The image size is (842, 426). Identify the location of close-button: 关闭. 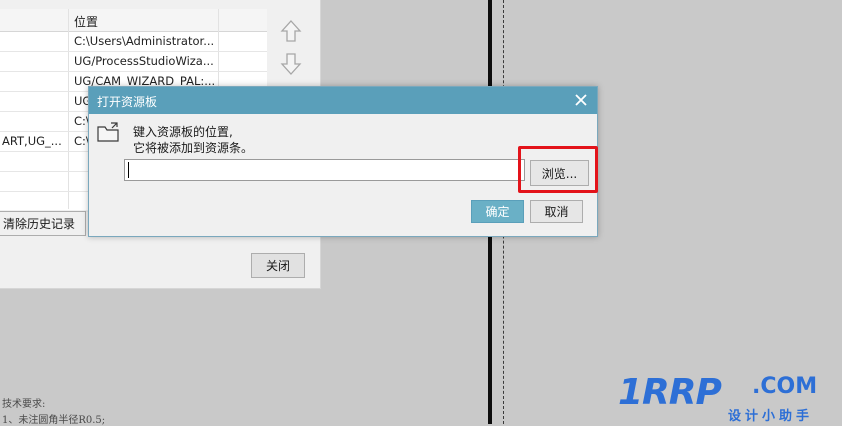
(278, 265).